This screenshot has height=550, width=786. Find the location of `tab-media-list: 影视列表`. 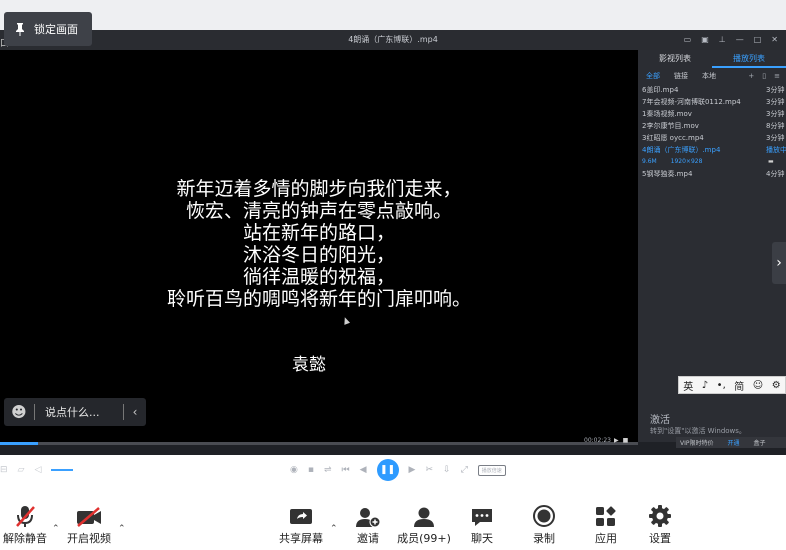

tab-media-list: 影视列表 is located at coordinates (675, 59).